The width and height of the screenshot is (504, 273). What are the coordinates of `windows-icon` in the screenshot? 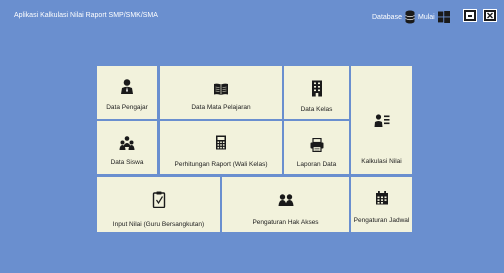 It's located at (443, 17).